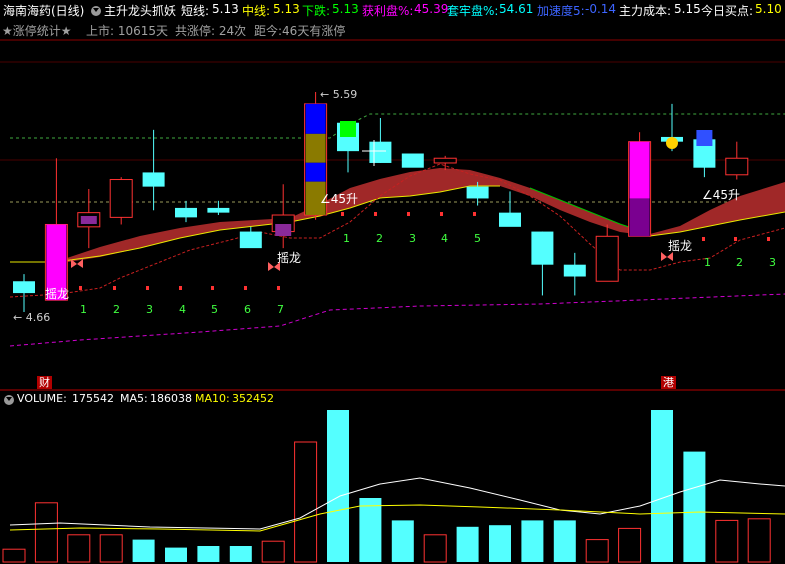  I want to click on finance-badge: 财, so click(44, 382).